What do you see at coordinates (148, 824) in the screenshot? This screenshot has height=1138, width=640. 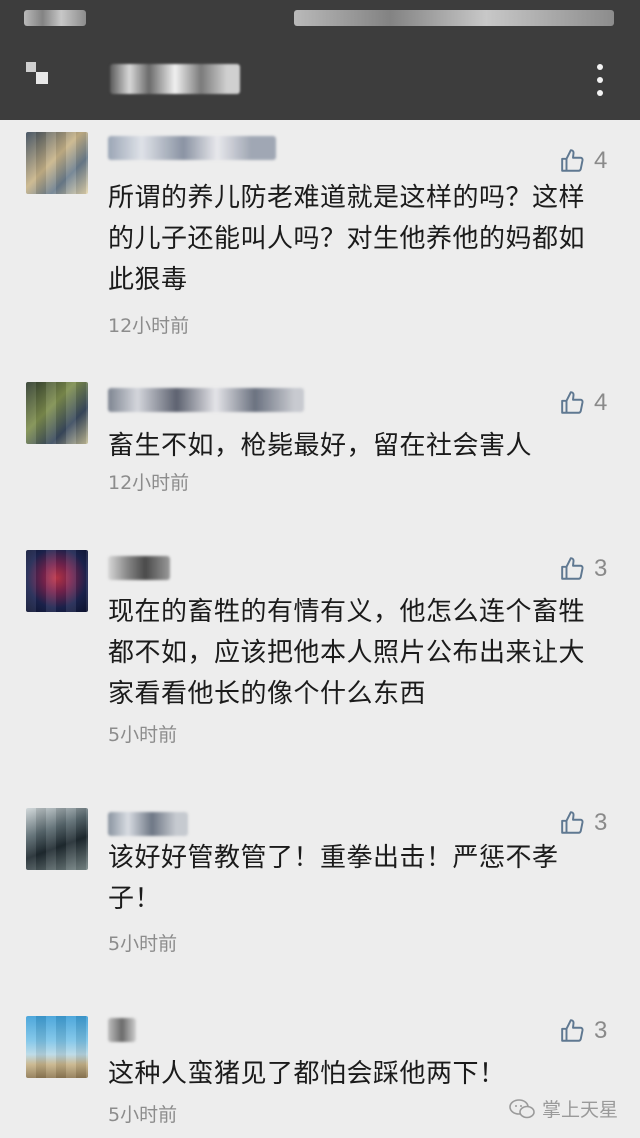 I see `username: ••••` at bounding box center [148, 824].